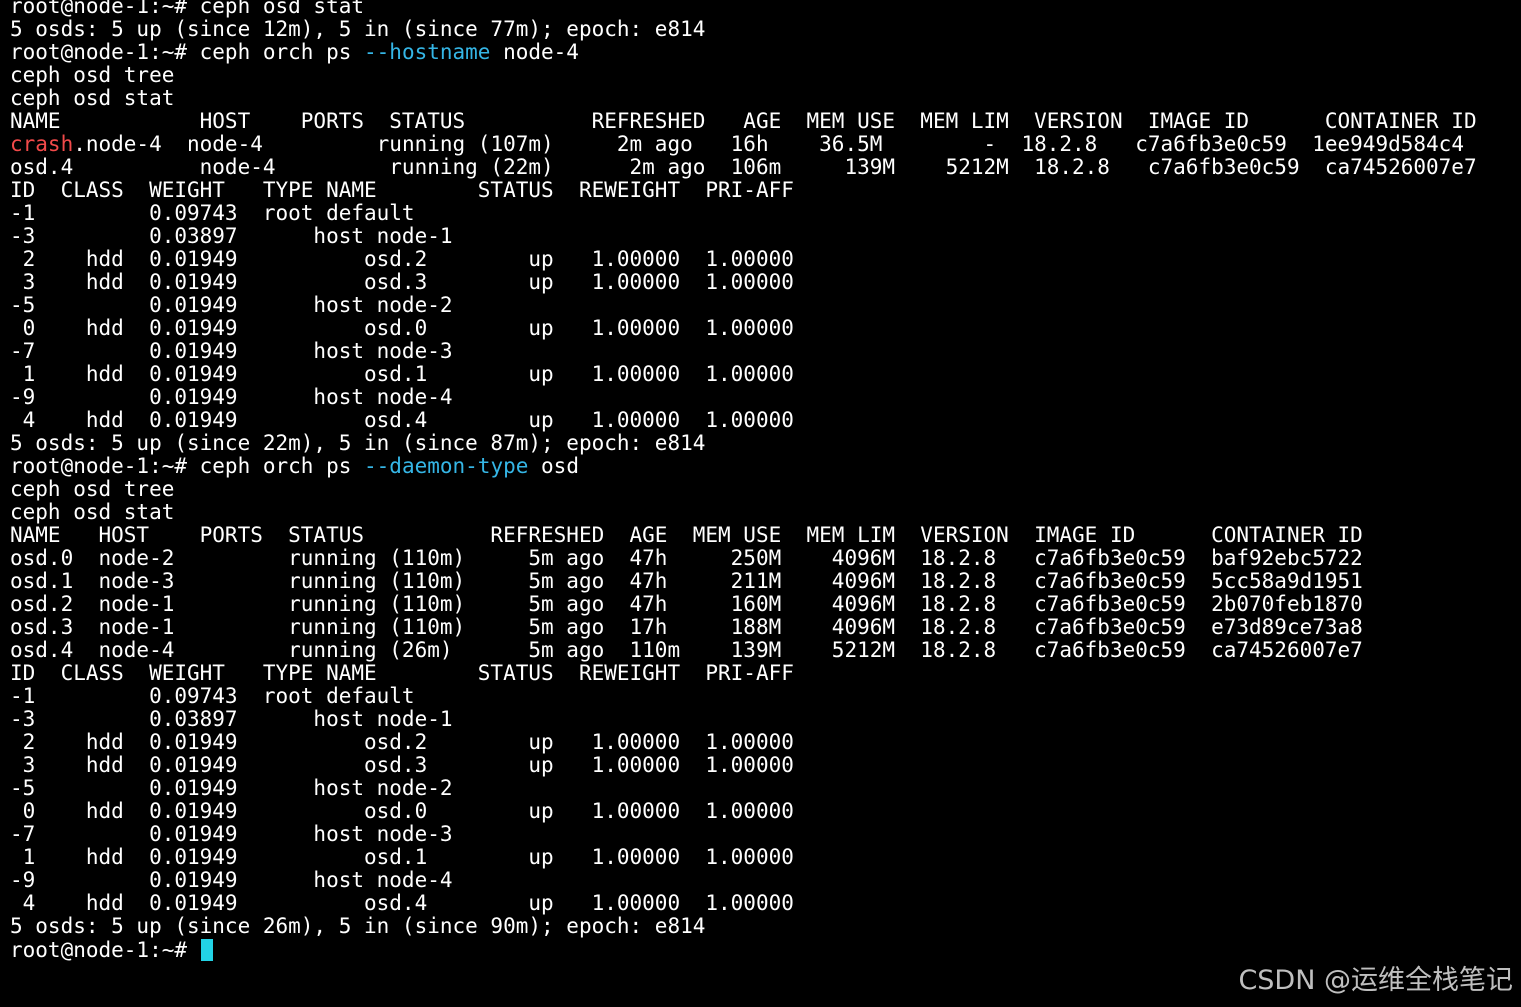 This screenshot has height=1007, width=1521. What do you see at coordinates (553, 466) in the screenshot?
I see `terminal-text: osd` at bounding box center [553, 466].